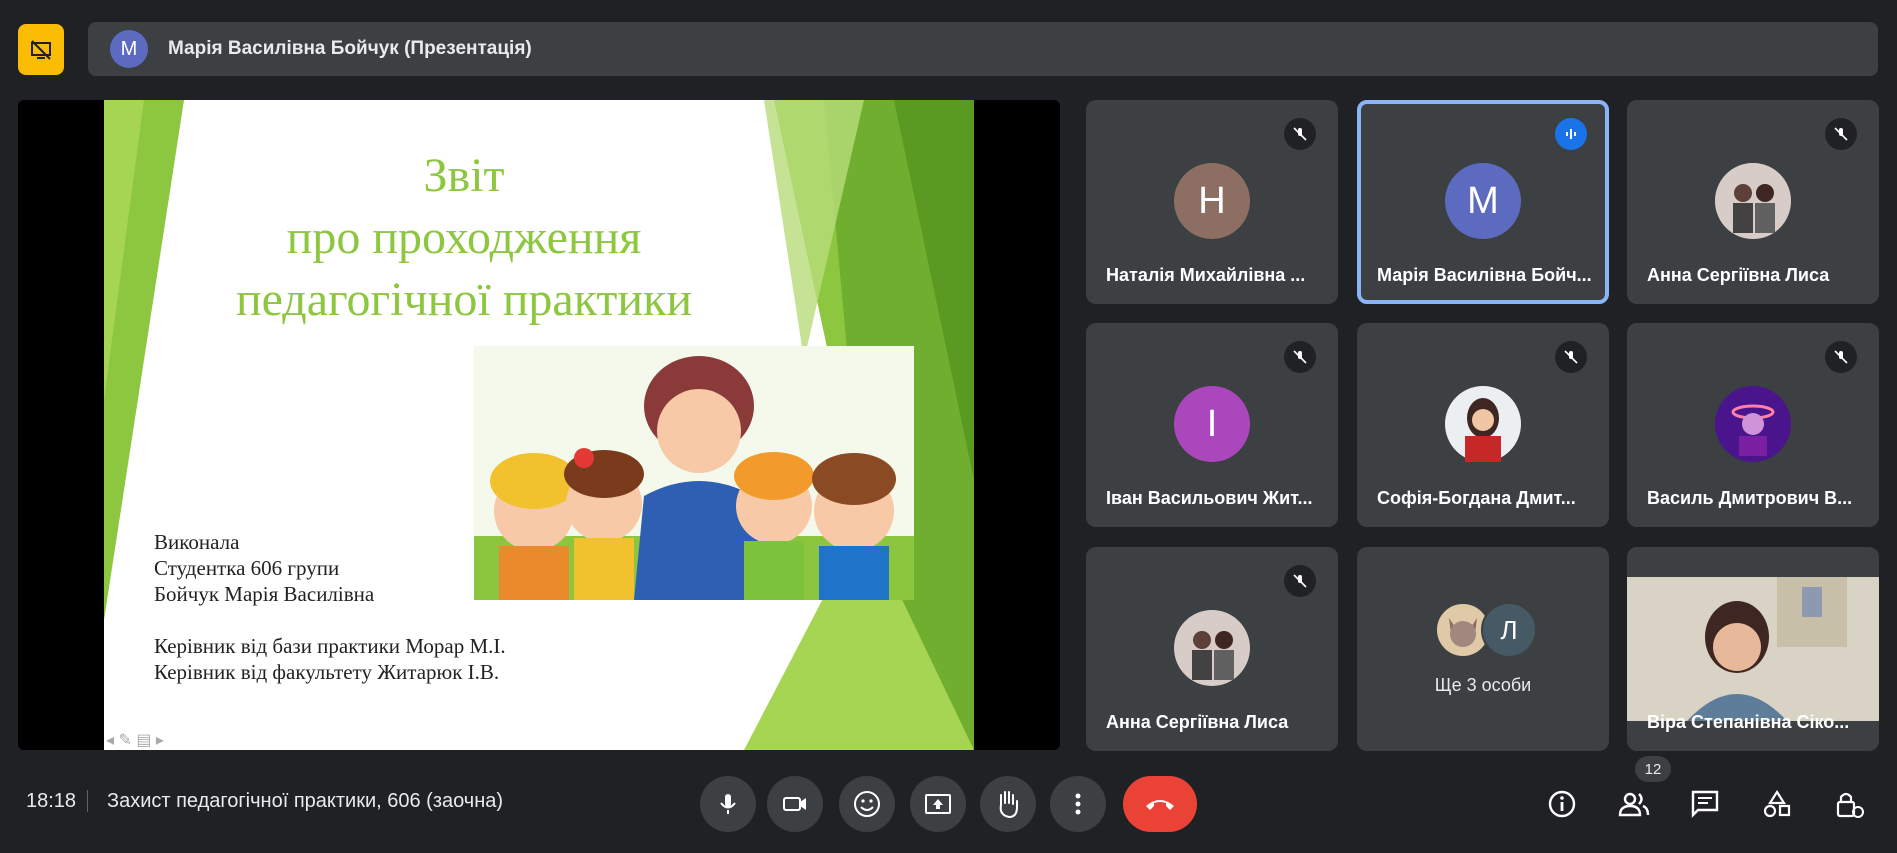 The height and width of the screenshot is (853, 1897). What do you see at coordinates (197, 542) in the screenshot?
I see `slide-author-1: Виконала` at bounding box center [197, 542].